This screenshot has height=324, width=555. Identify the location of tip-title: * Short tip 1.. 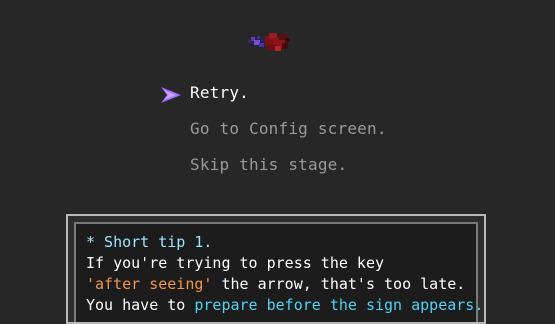
(149, 242).